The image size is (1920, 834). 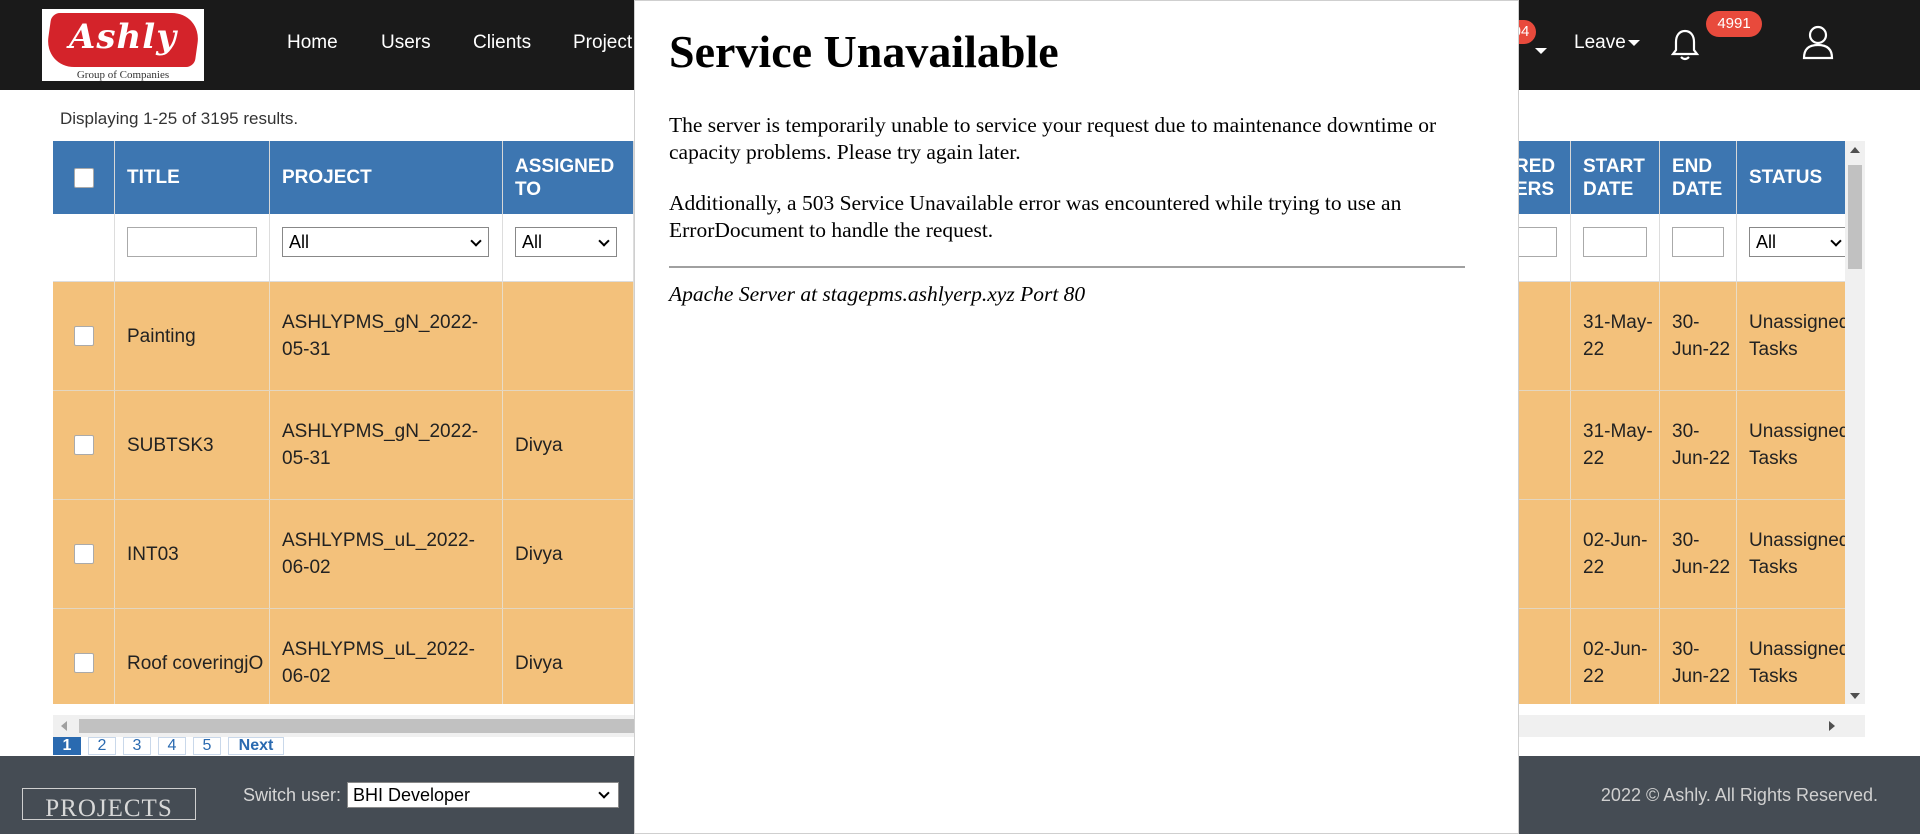 What do you see at coordinates (412, 795) in the screenshot?
I see `switch-user-value: BHI Developer` at bounding box center [412, 795].